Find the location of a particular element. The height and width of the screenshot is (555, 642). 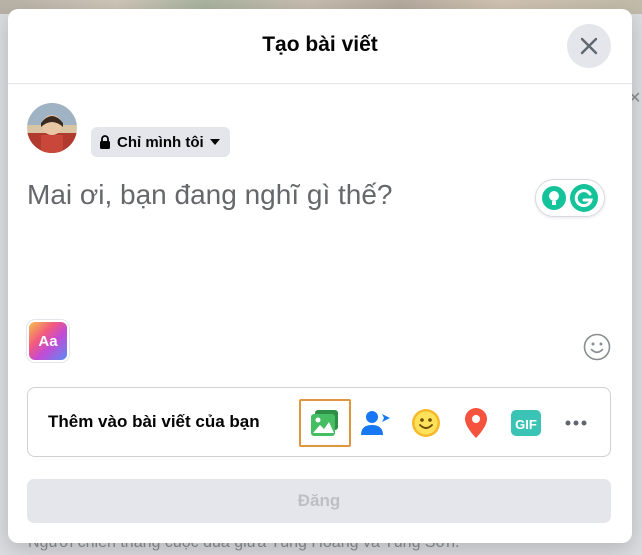

check-in-button is located at coordinates (476, 423).